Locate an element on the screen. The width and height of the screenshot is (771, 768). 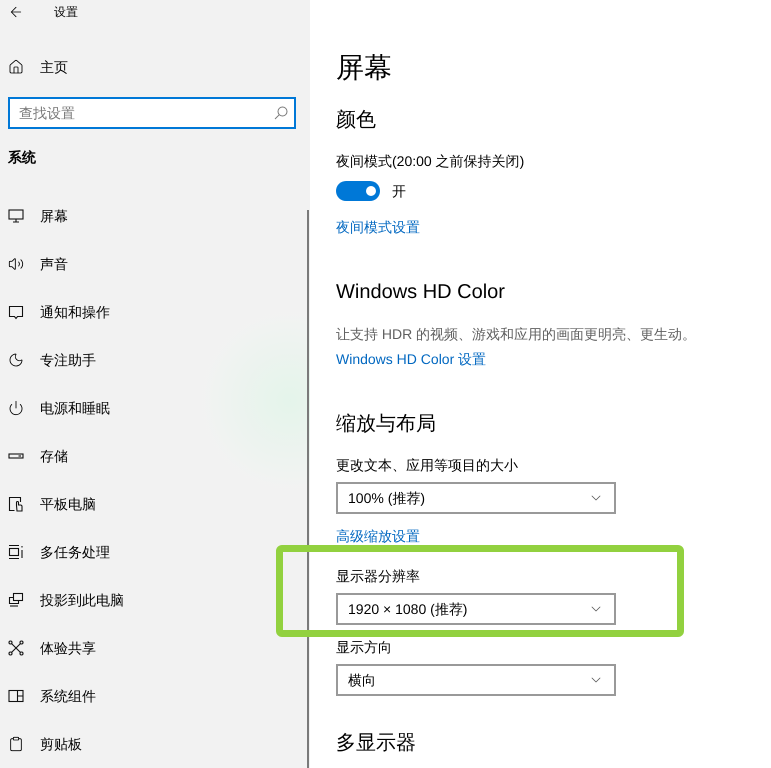
clipboard-icon is located at coordinates (16, 744).